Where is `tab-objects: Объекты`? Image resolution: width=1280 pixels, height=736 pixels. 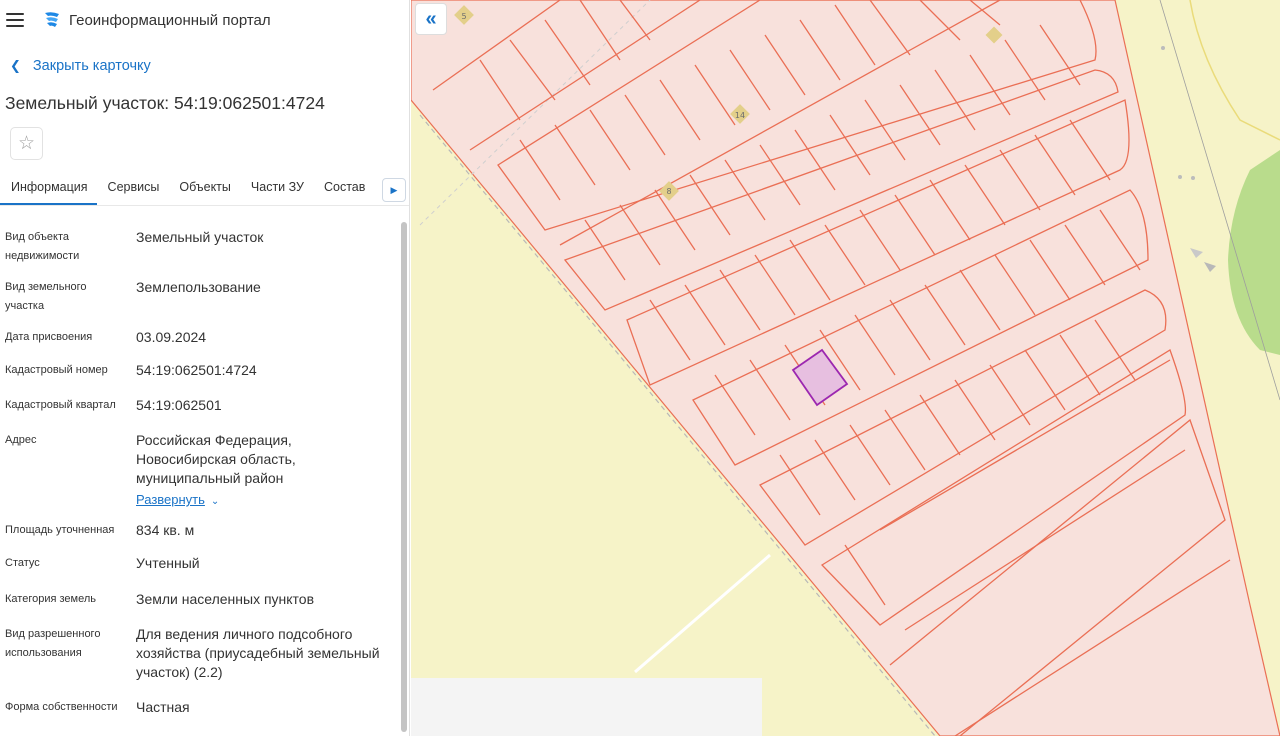
tab-objects: Объекты is located at coordinates (204, 189).